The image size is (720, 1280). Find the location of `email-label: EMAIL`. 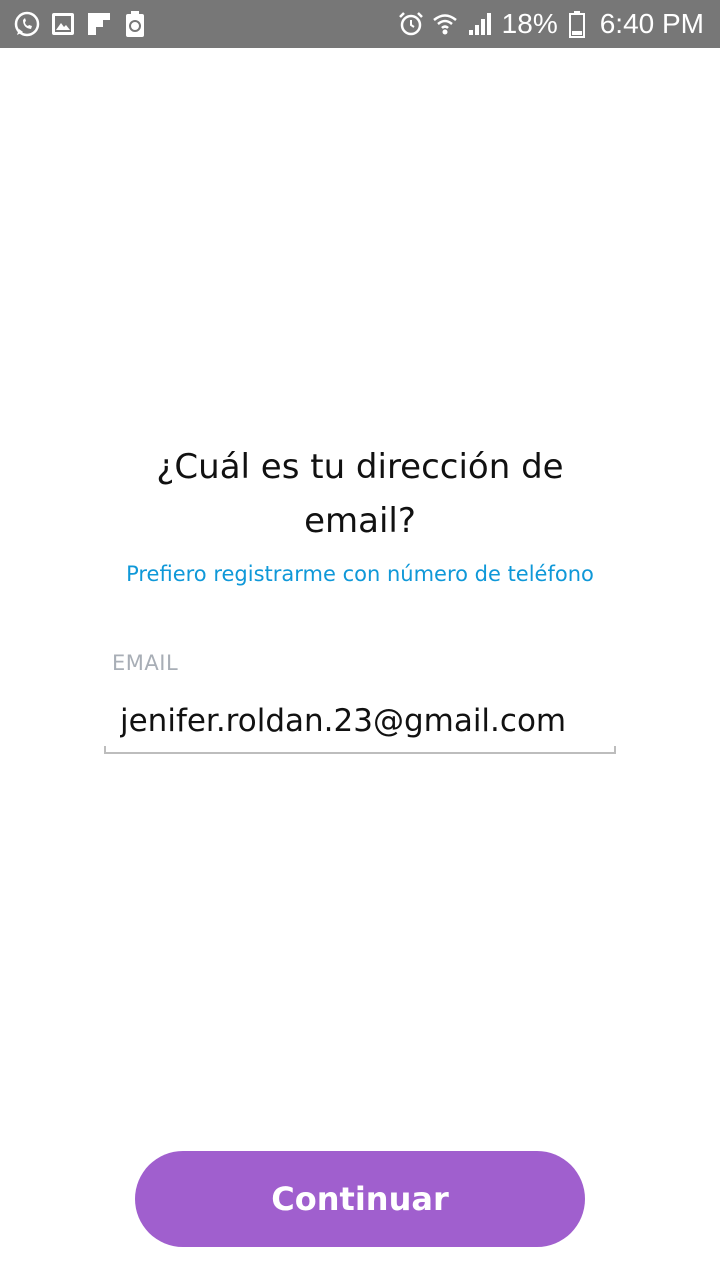

email-label: EMAIL is located at coordinates (145, 663).